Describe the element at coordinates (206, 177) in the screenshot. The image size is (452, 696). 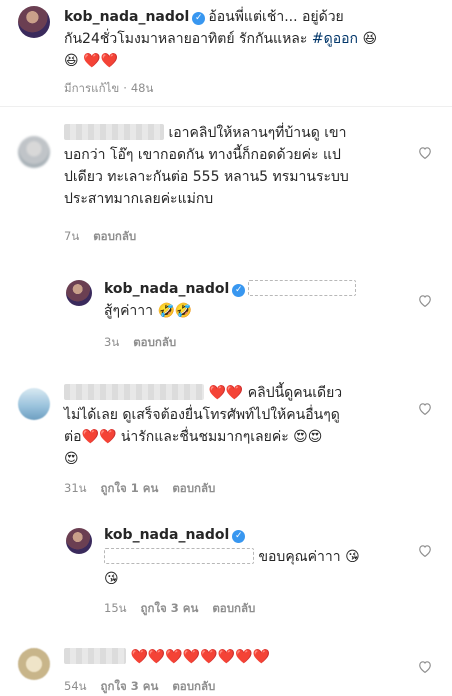
I see `comment-line3: ปเดียว ทะเลาะกันต่อ 555 หลาน5 ทรมานระบบ` at that location.